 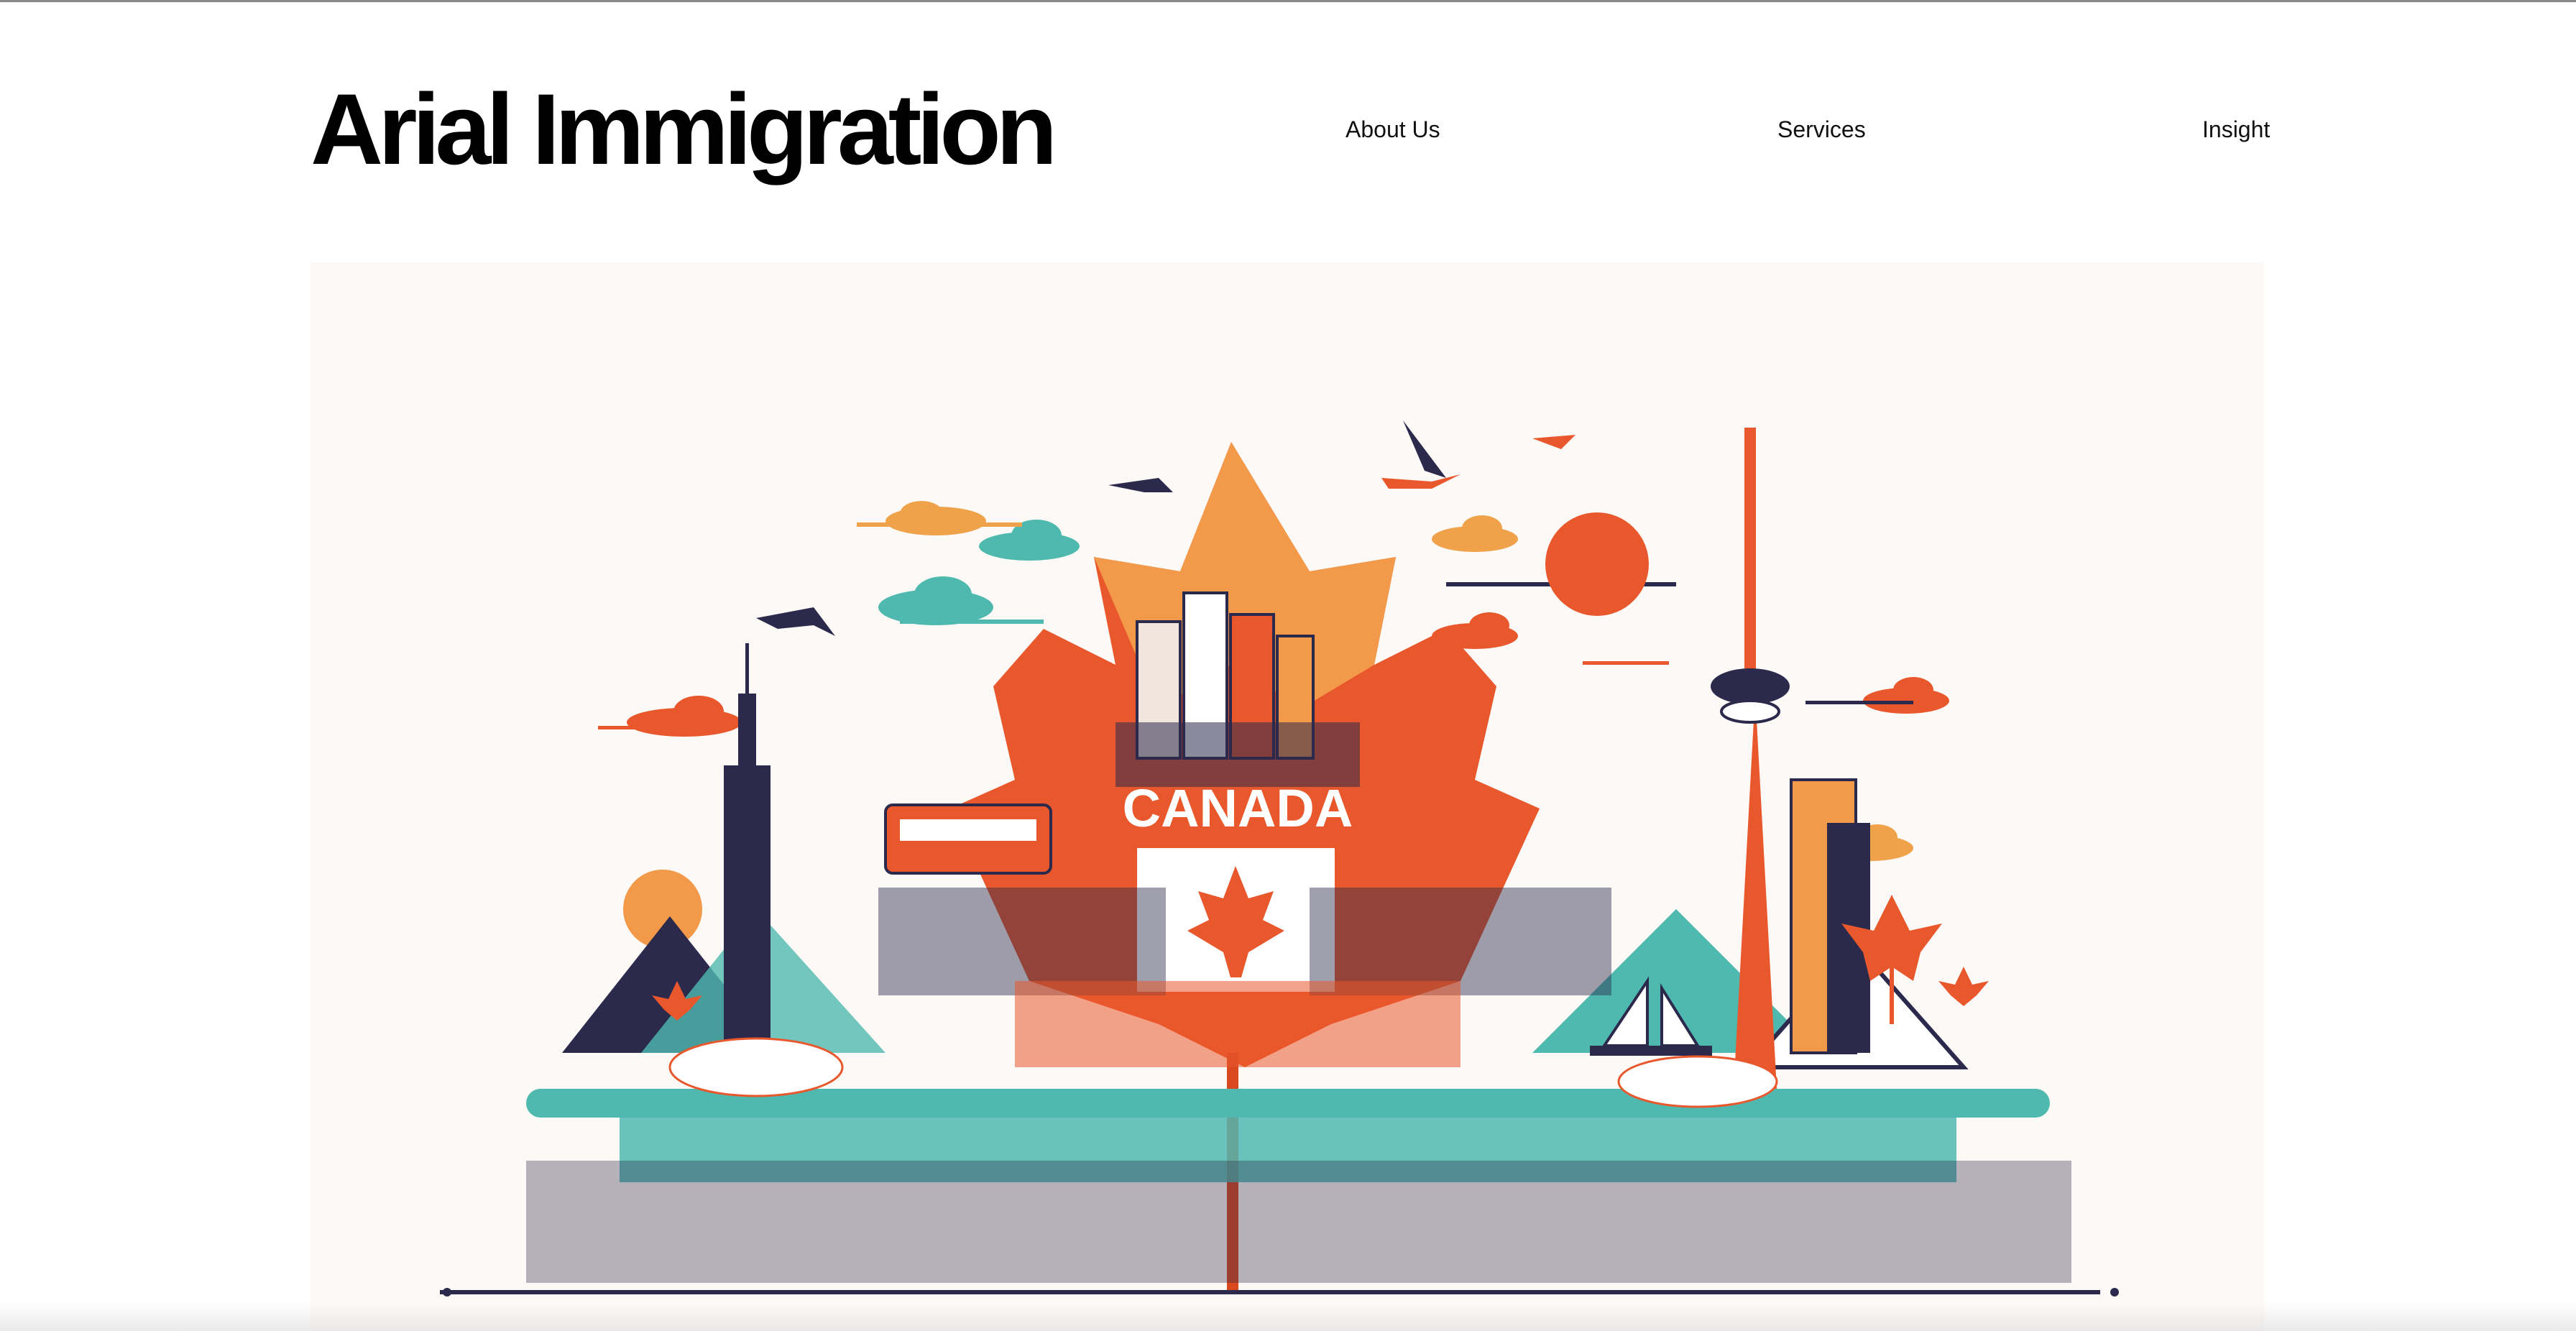 What do you see at coordinates (1288, 1) in the screenshot?
I see `top-border` at bounding box center [1288, 1].